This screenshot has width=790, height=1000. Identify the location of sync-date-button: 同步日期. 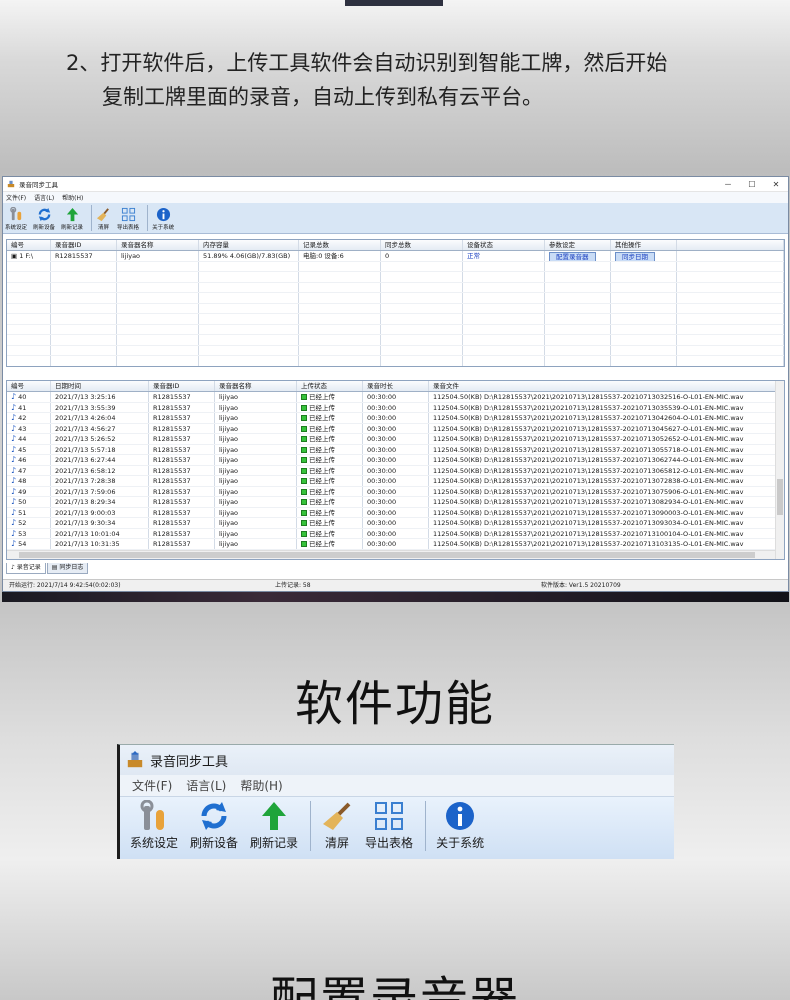
(635, 256).